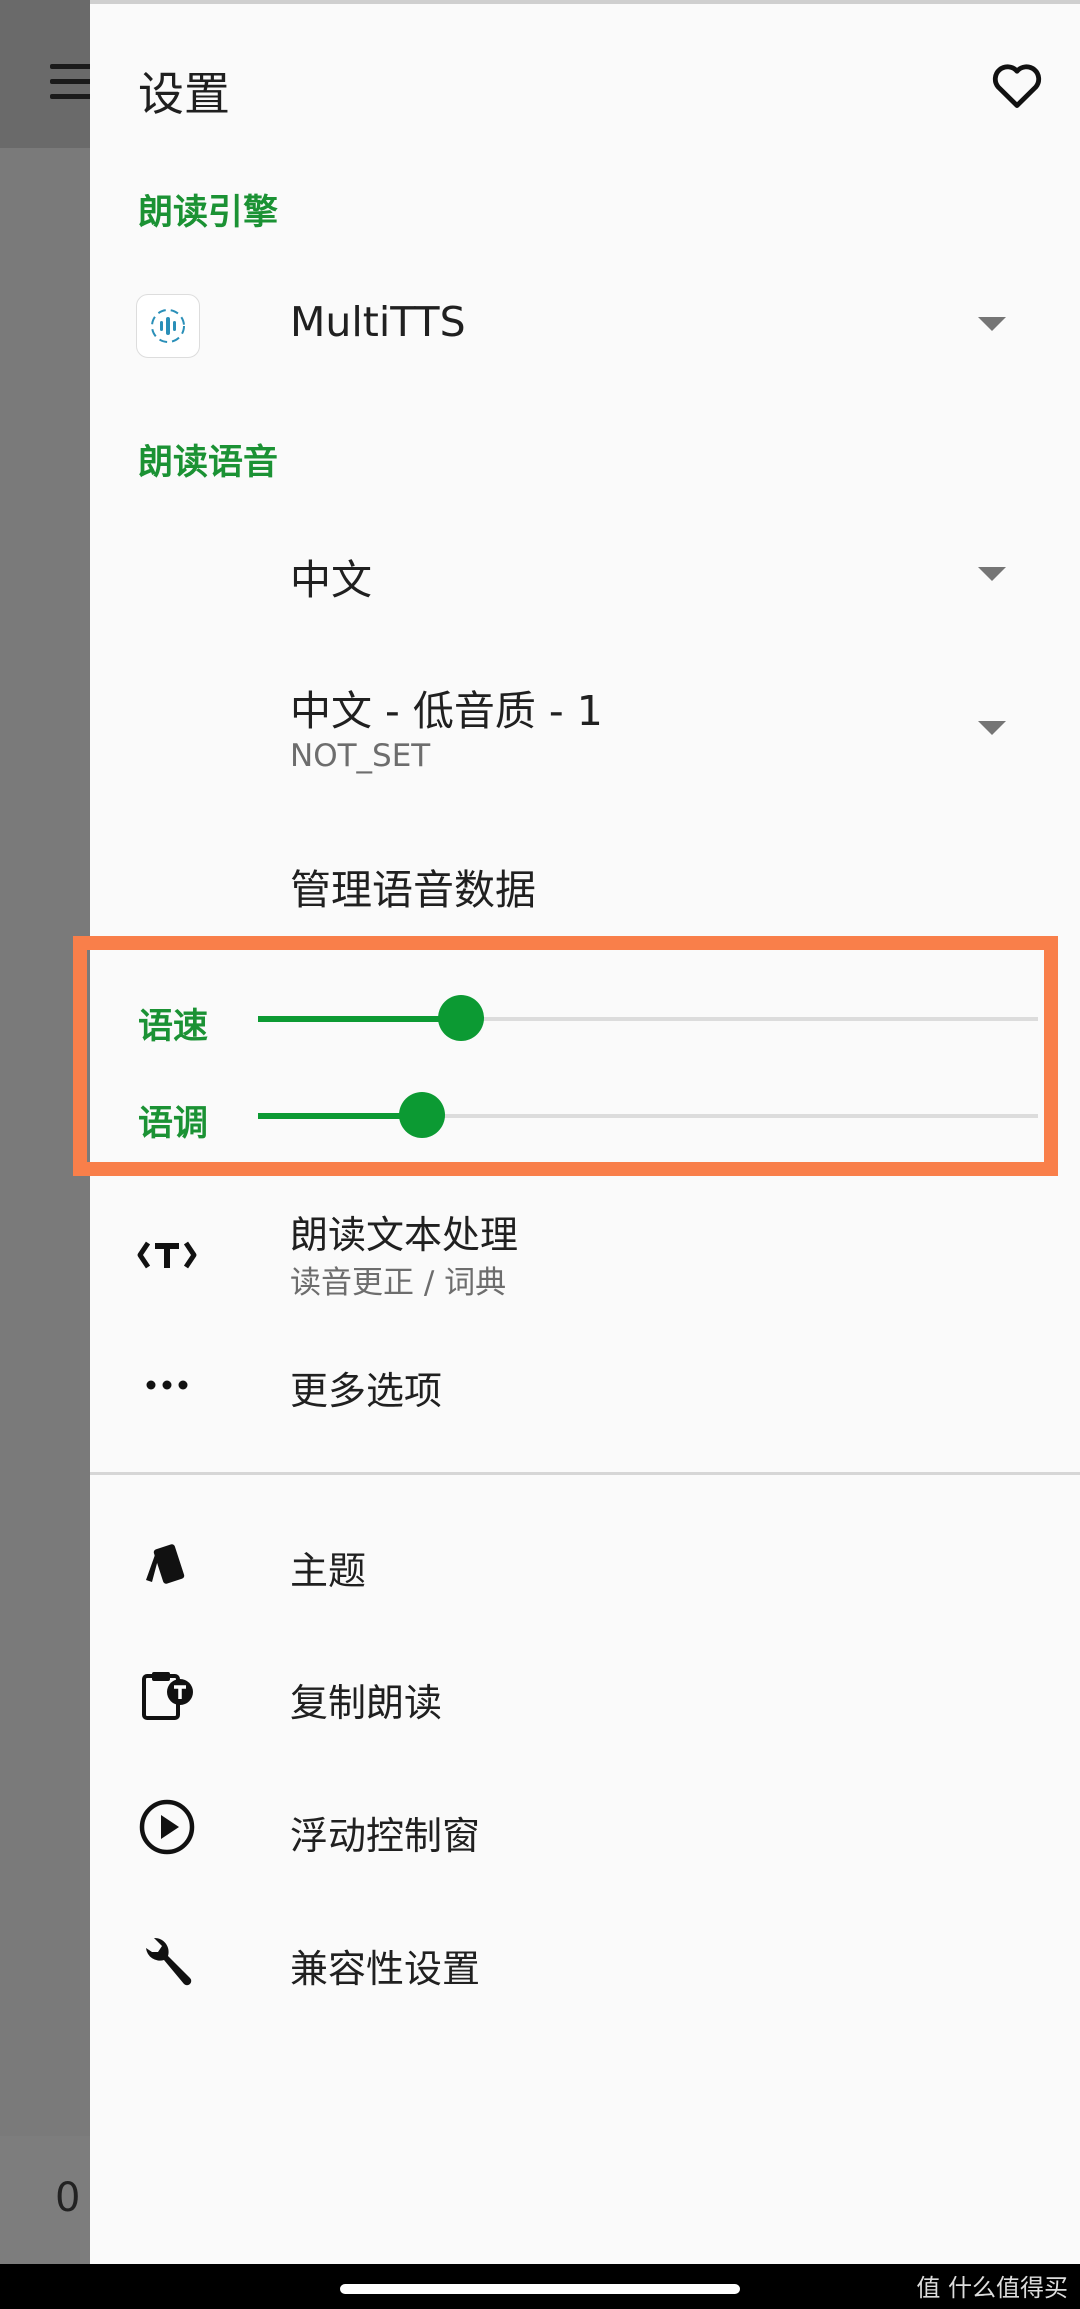  What do you see at coordinates (446, 711) in the screenshot?
I see `voice-name-value: 中文 - 低音质 - 1` at bounding box center [446, 711].